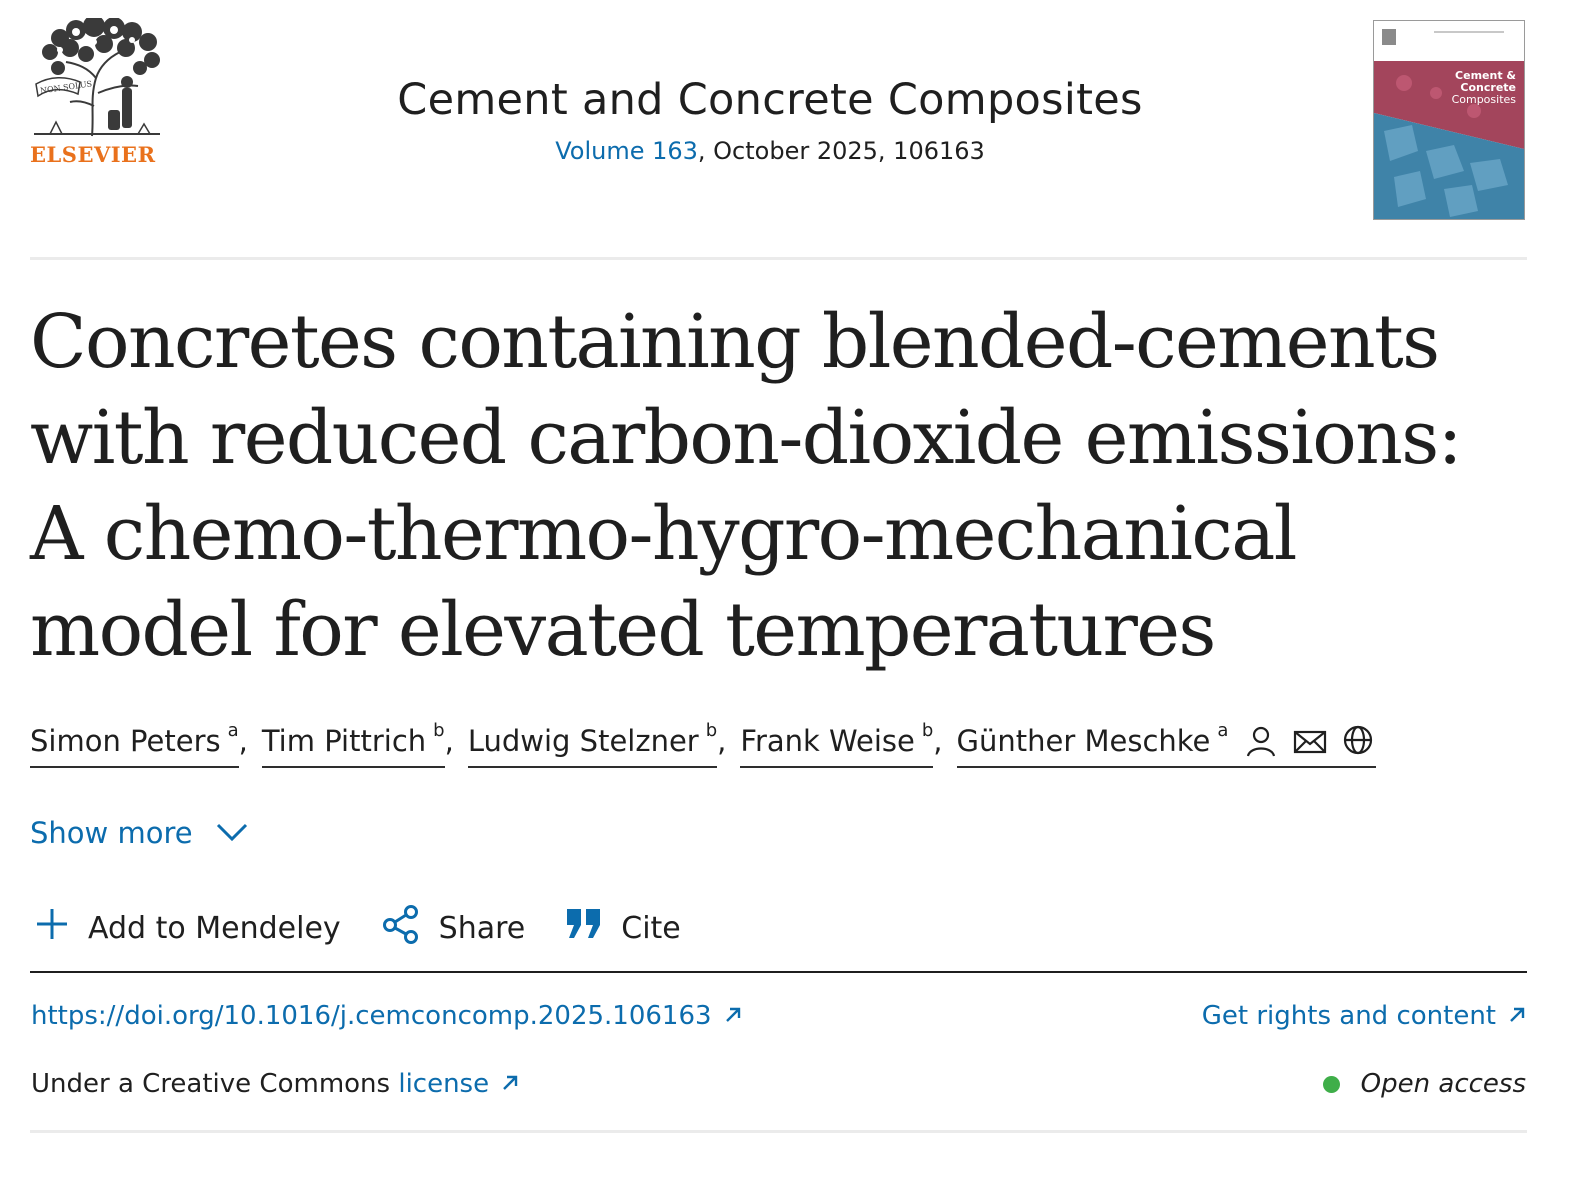 The width and height of the screenshot is (1582, 1191). What do you see at coordinates (651, 928) in the screenshot?
I see `cite-label: Cite` at bounding box center [651, 928].